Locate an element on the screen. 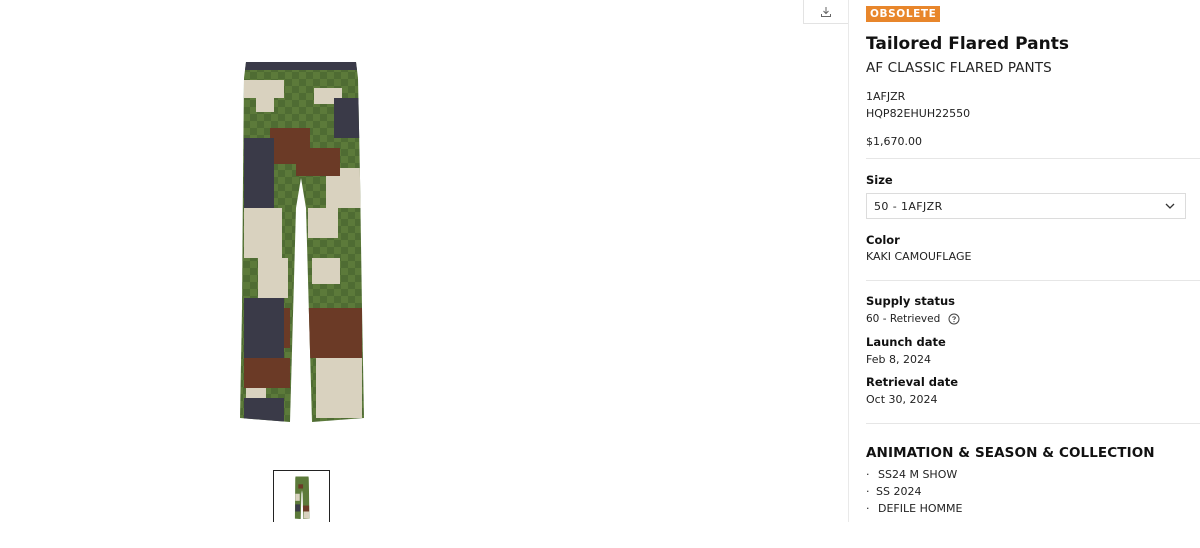 This screenshot has width=1200, height=548. color-value: KAKI CAMOUFLAGE is located at coordinates (919, 256).